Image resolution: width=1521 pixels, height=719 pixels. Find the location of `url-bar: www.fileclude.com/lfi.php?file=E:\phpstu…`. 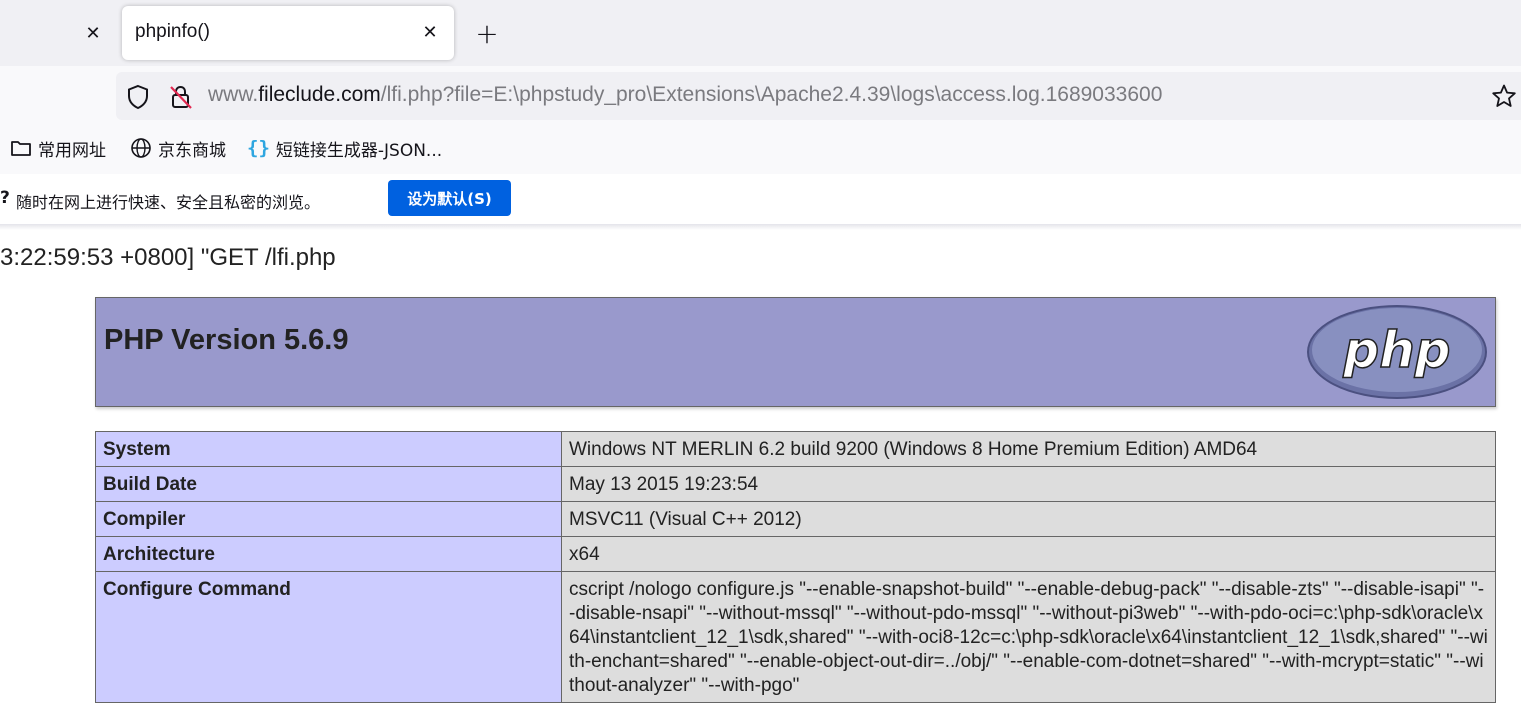

url-bar: www.fileclude.com/lfi.php?file=E:\phpstu… is located at coordinates (818, 96).